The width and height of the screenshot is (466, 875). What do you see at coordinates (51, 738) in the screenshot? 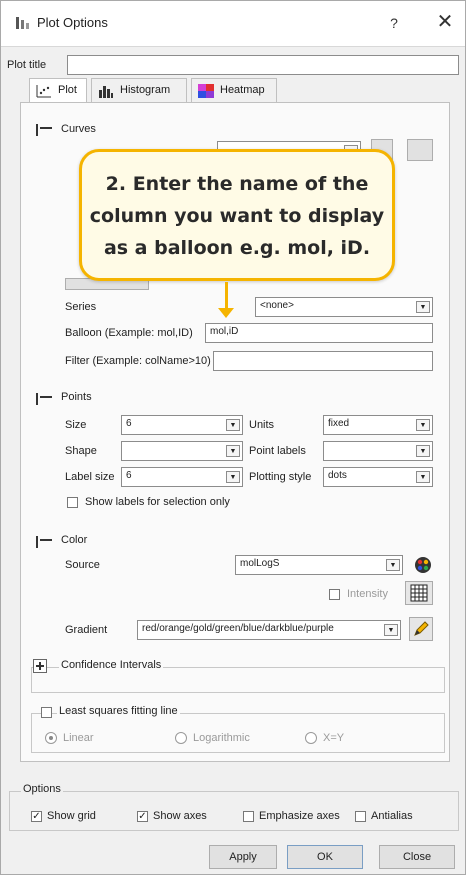
I see `linear-radio` at bounding box center [51, 738].